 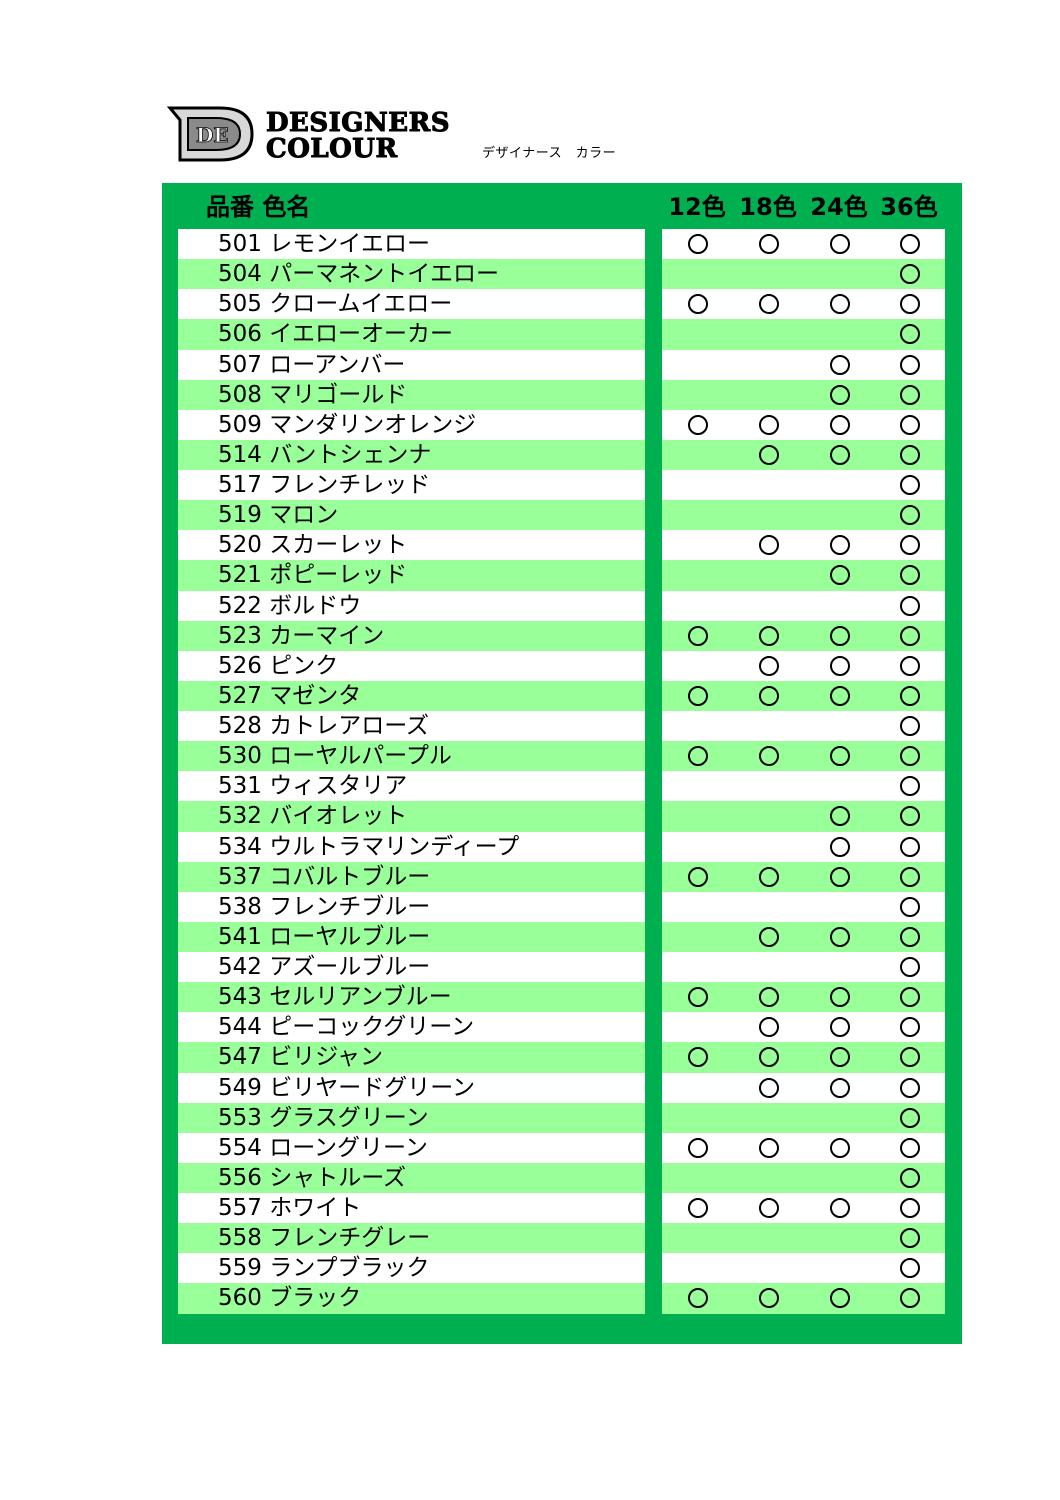 What do you see at coordinates (278, 515) in the screenshot?
I see `color-label: 519 マロン` at bounding box center [278, 515].